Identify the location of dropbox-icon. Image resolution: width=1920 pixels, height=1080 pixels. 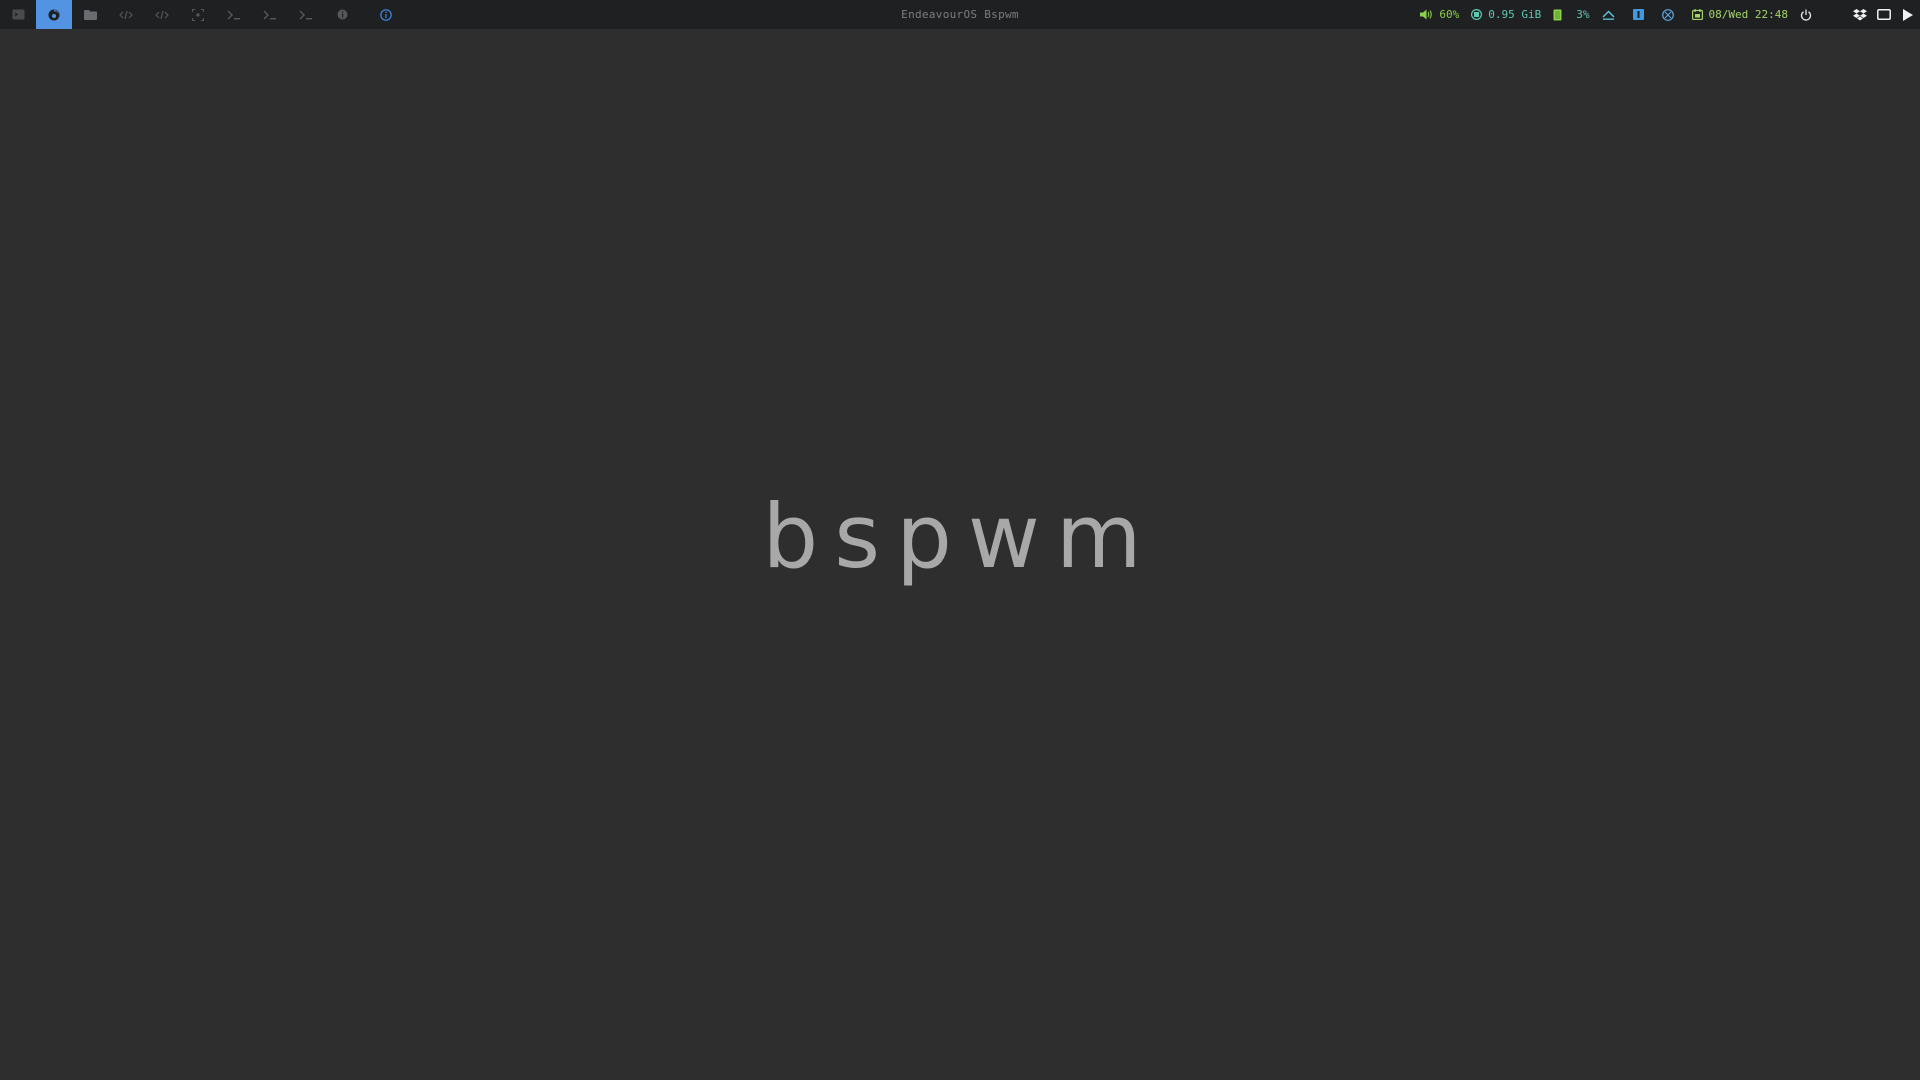
(1860, 14).